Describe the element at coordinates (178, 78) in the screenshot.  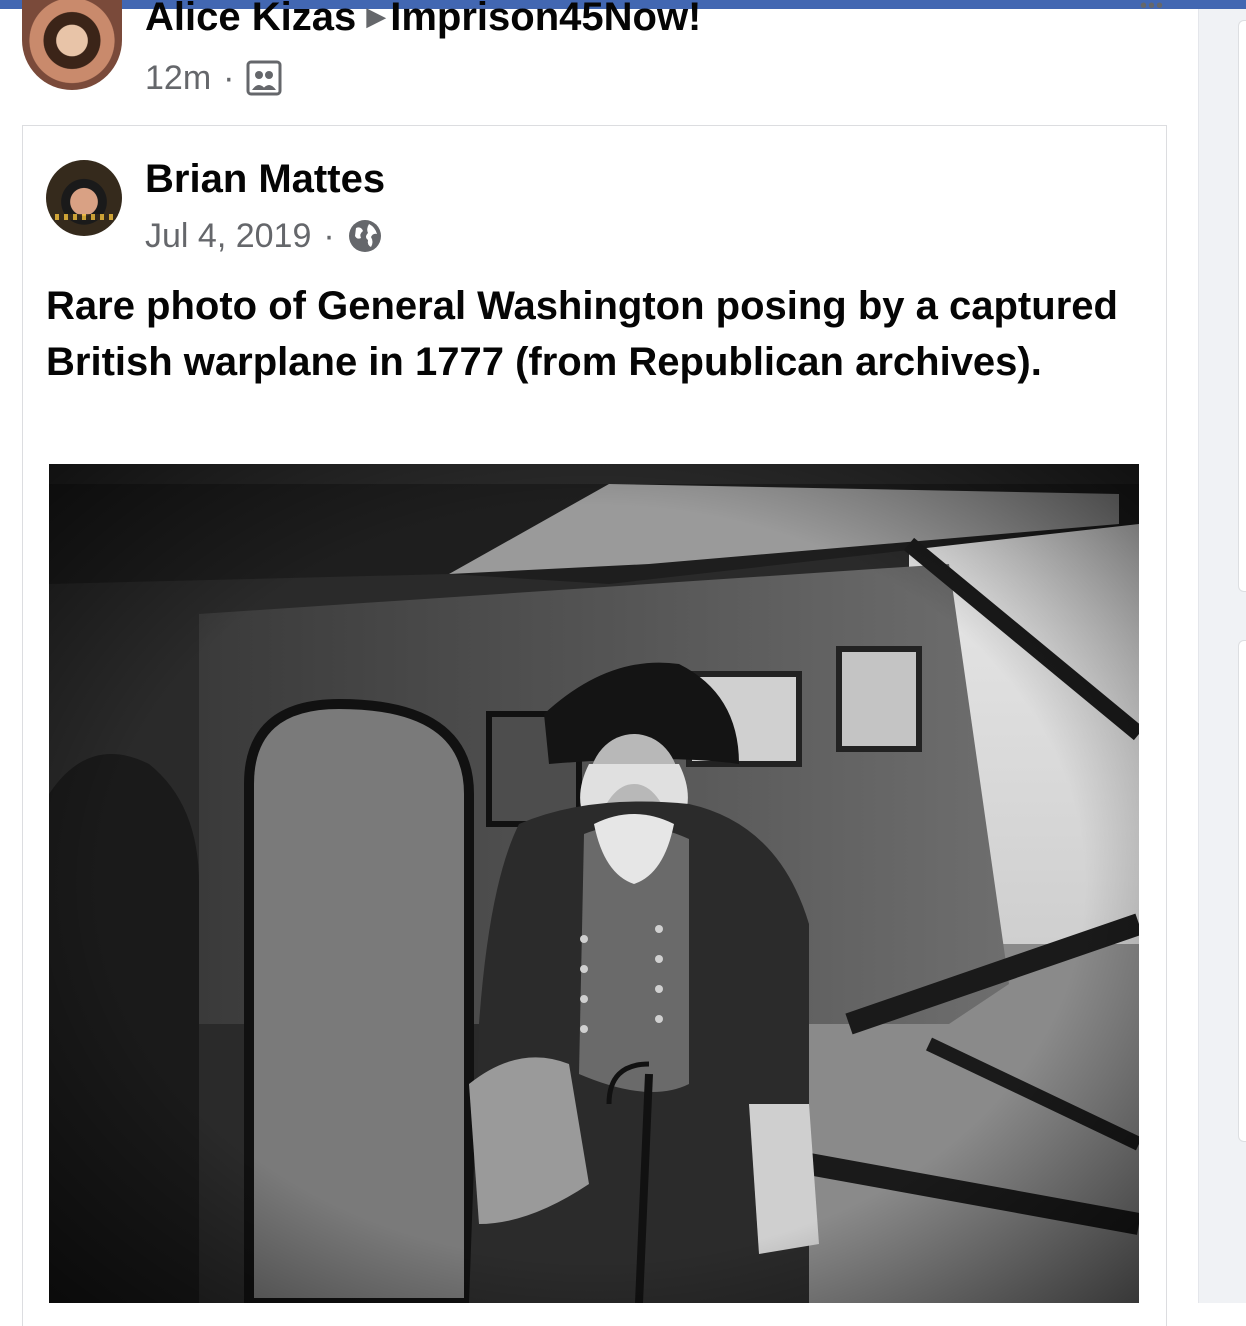
I see `share-time: 12m` at that location.